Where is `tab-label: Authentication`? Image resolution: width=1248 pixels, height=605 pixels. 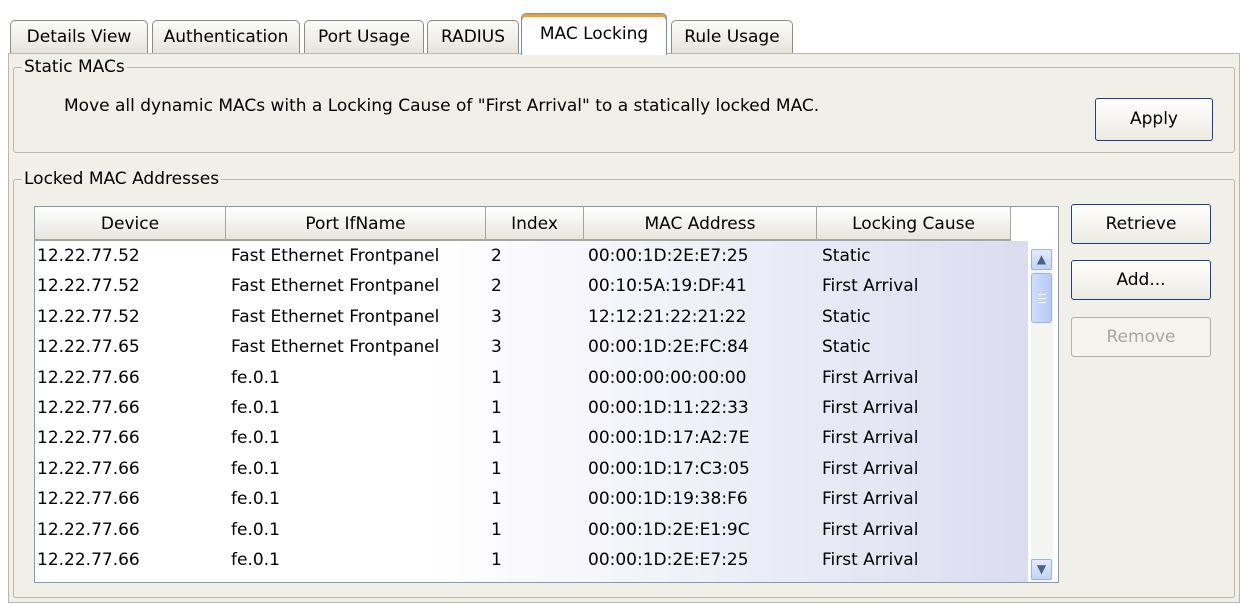 tab-label: Authentication is located at coordinates (226, 37).